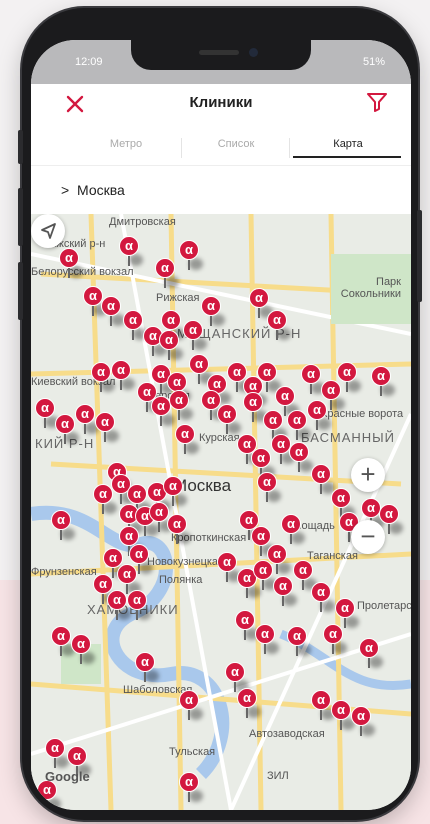 The image size is (430, 824). What do you see at coordinates (221, 190) in the screenshot?
I see `city-selector: > Москва` at bounding box center [221, 190].